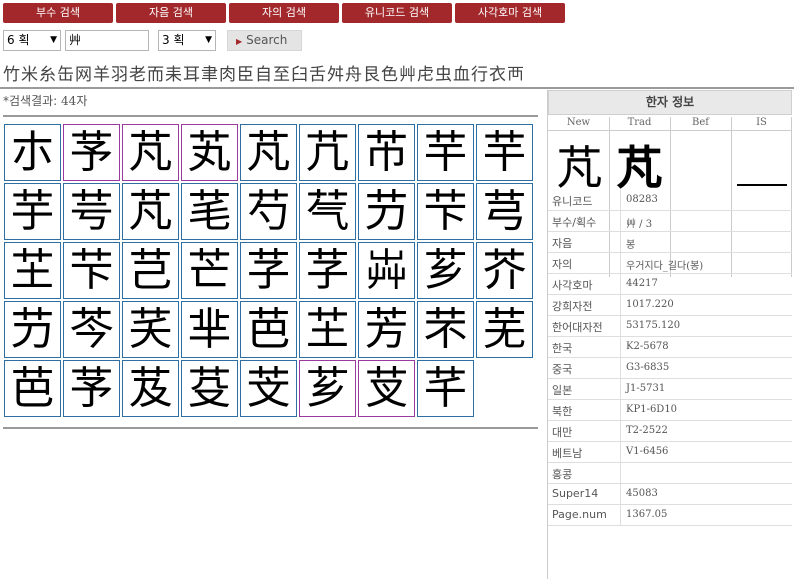 The width and height of the screenshot is (794, 579). I want to click on info-row: 북한 KP1-6D10, so click(670, 410).